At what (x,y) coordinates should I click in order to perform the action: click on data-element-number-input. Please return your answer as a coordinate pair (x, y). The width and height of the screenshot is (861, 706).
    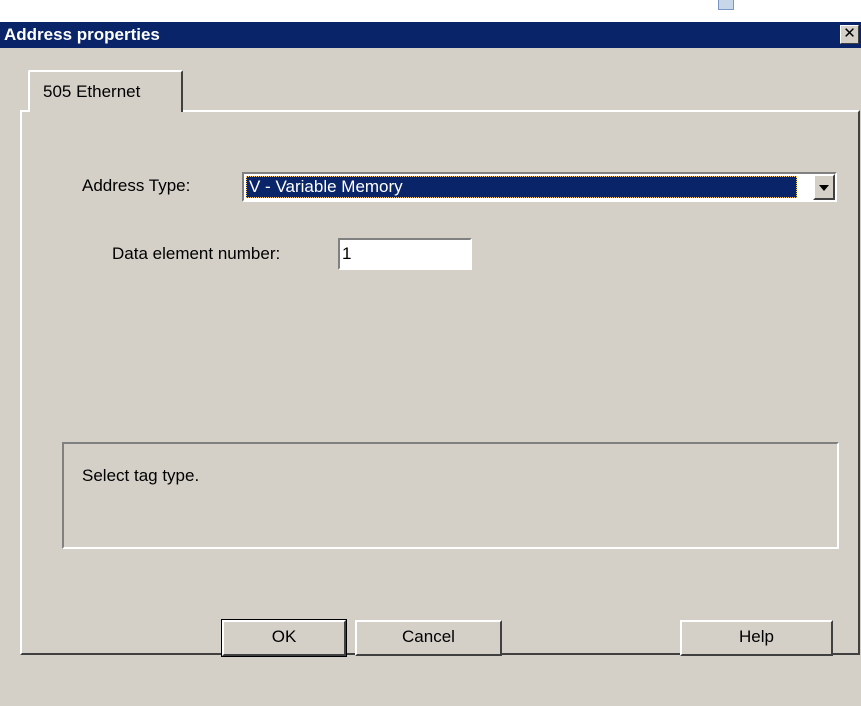
    Looking at the image, I should click on (405, 254).